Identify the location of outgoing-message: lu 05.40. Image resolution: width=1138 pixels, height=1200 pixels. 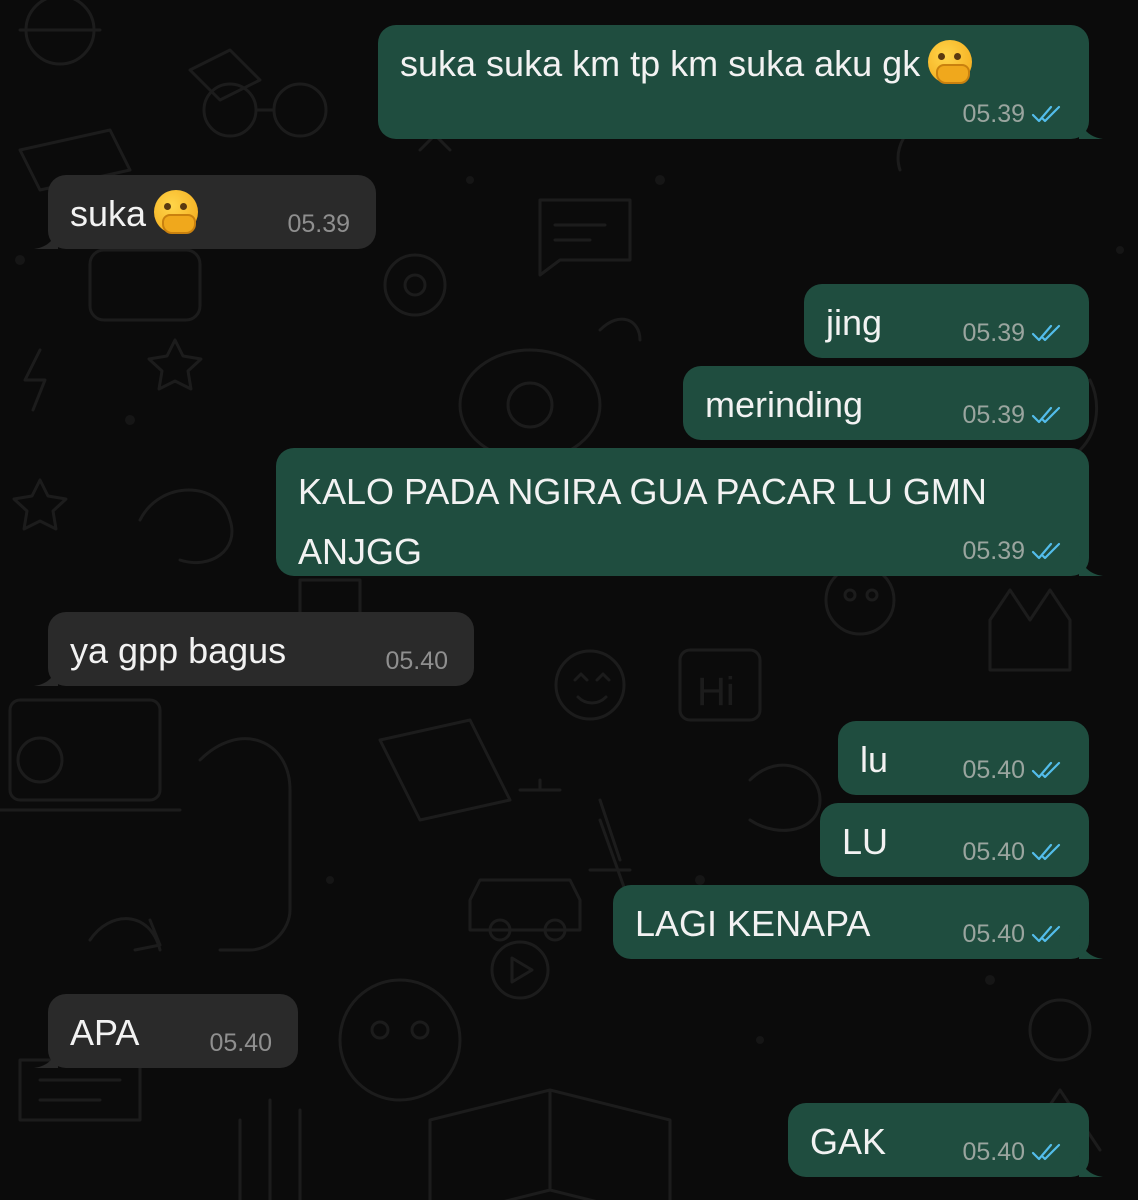
(963, 758).